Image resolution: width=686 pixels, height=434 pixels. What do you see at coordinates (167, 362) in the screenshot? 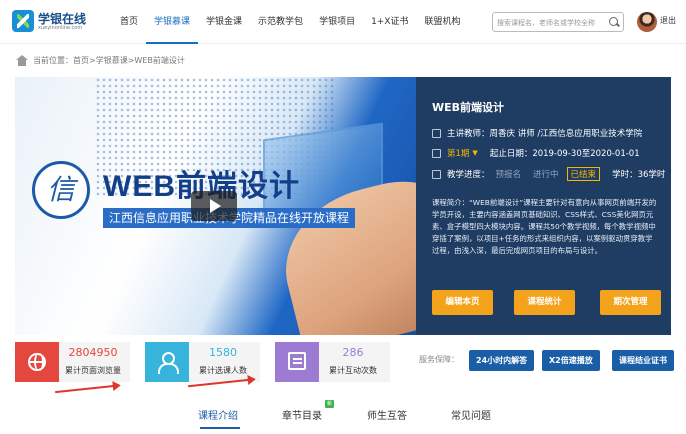
I see `user-icon` at bounding box center [167, 362].